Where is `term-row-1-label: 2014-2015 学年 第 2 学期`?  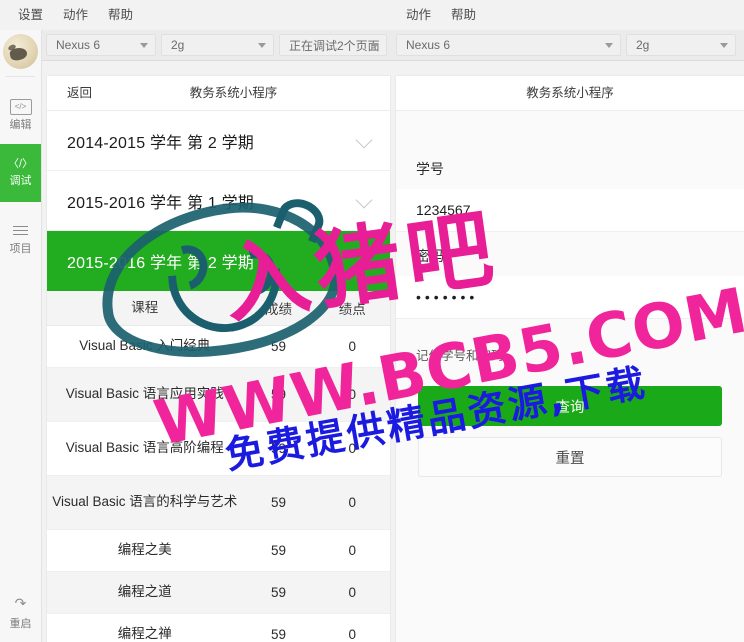
term-row-1-label: 2014-2015 学年 第 2 学期 is located at coordinates (160, 143).